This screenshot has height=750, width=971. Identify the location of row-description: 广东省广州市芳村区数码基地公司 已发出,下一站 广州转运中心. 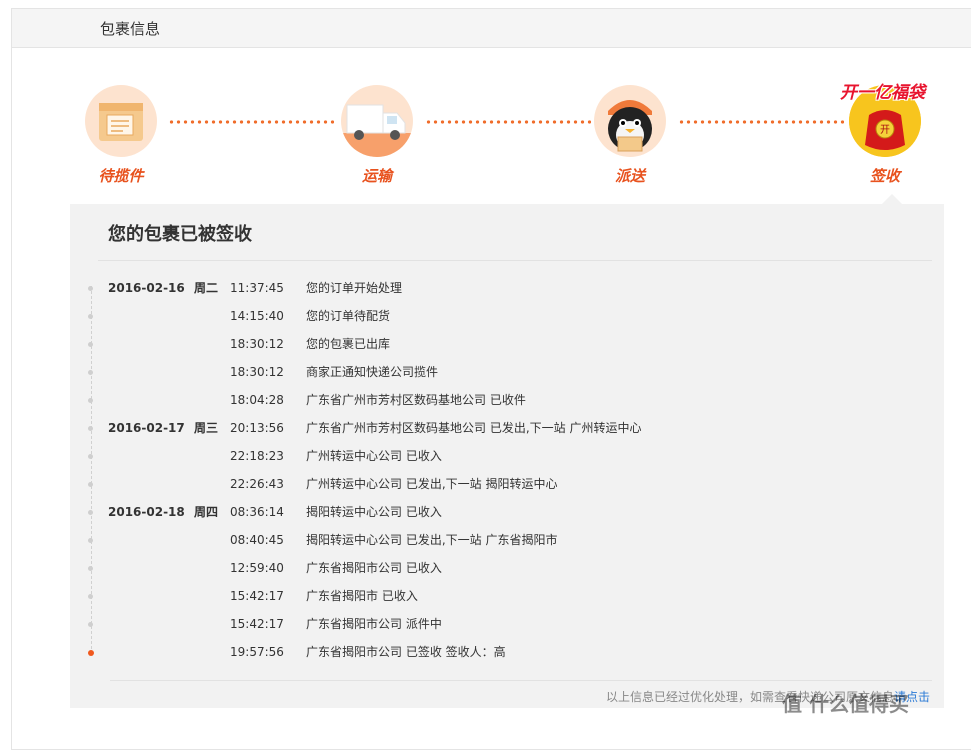
(474, 428).